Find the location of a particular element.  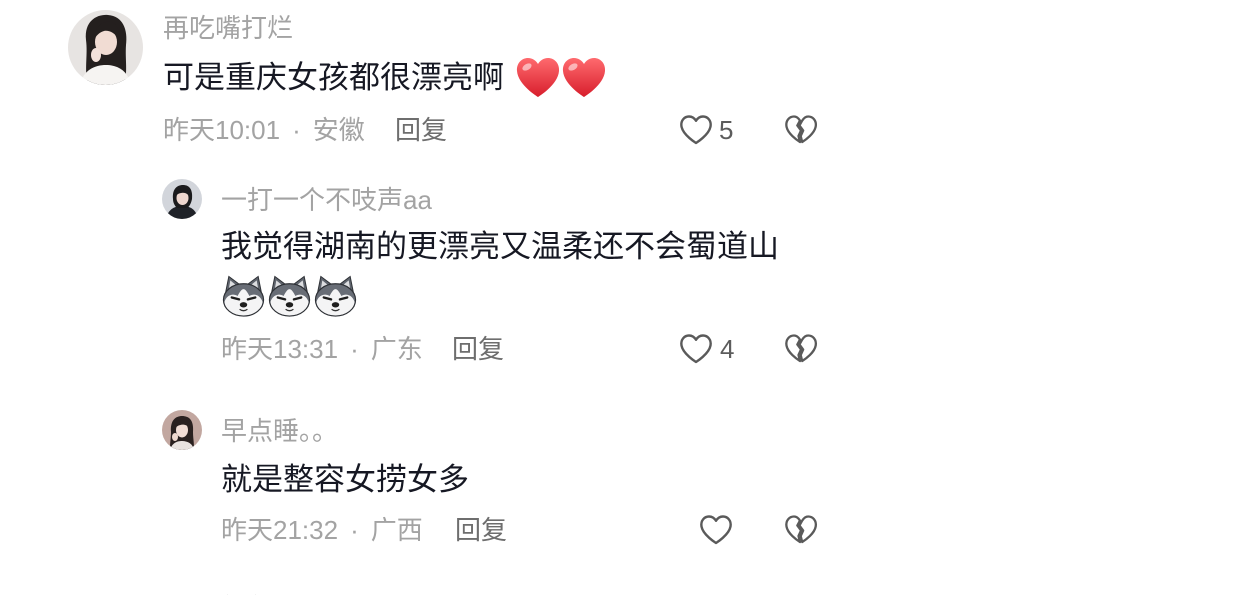

comment-username: 再吃嘴打烂 is located at coordinates (228, 28).